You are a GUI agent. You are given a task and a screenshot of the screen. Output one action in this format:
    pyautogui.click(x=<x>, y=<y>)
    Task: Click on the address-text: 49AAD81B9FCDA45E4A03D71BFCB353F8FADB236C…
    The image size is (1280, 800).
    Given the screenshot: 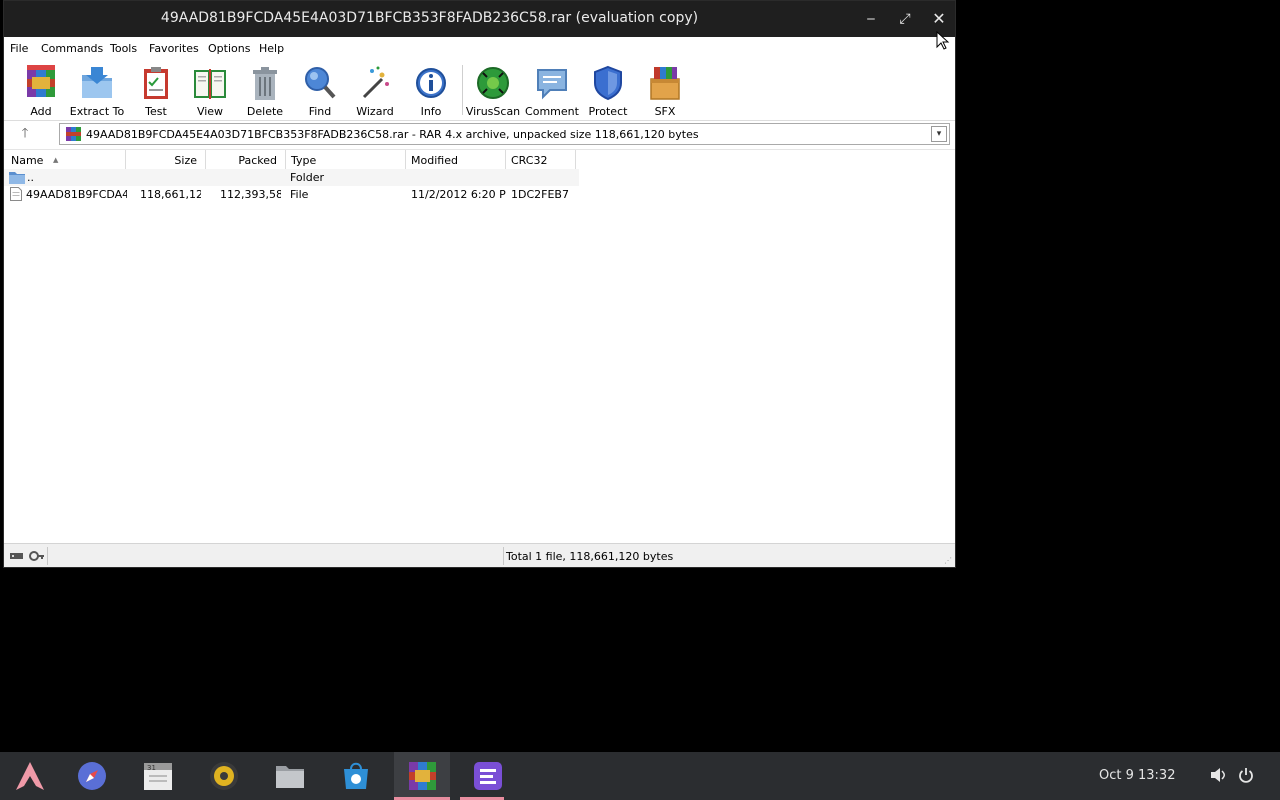 What is the action you would take?
    pyautogui.click(x=392, y=134)
    